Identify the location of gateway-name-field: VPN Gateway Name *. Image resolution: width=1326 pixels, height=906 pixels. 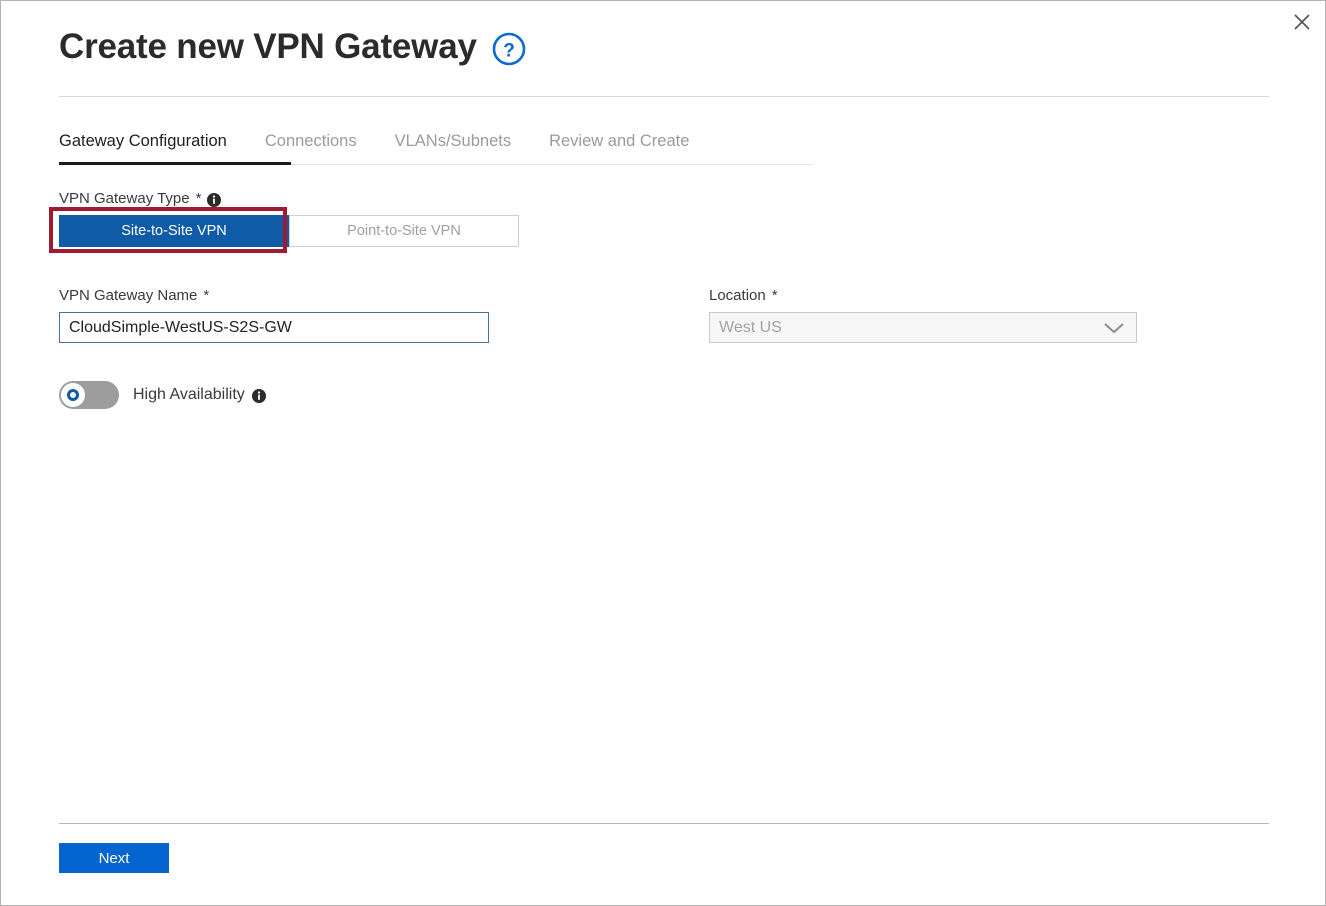
(384, 315).